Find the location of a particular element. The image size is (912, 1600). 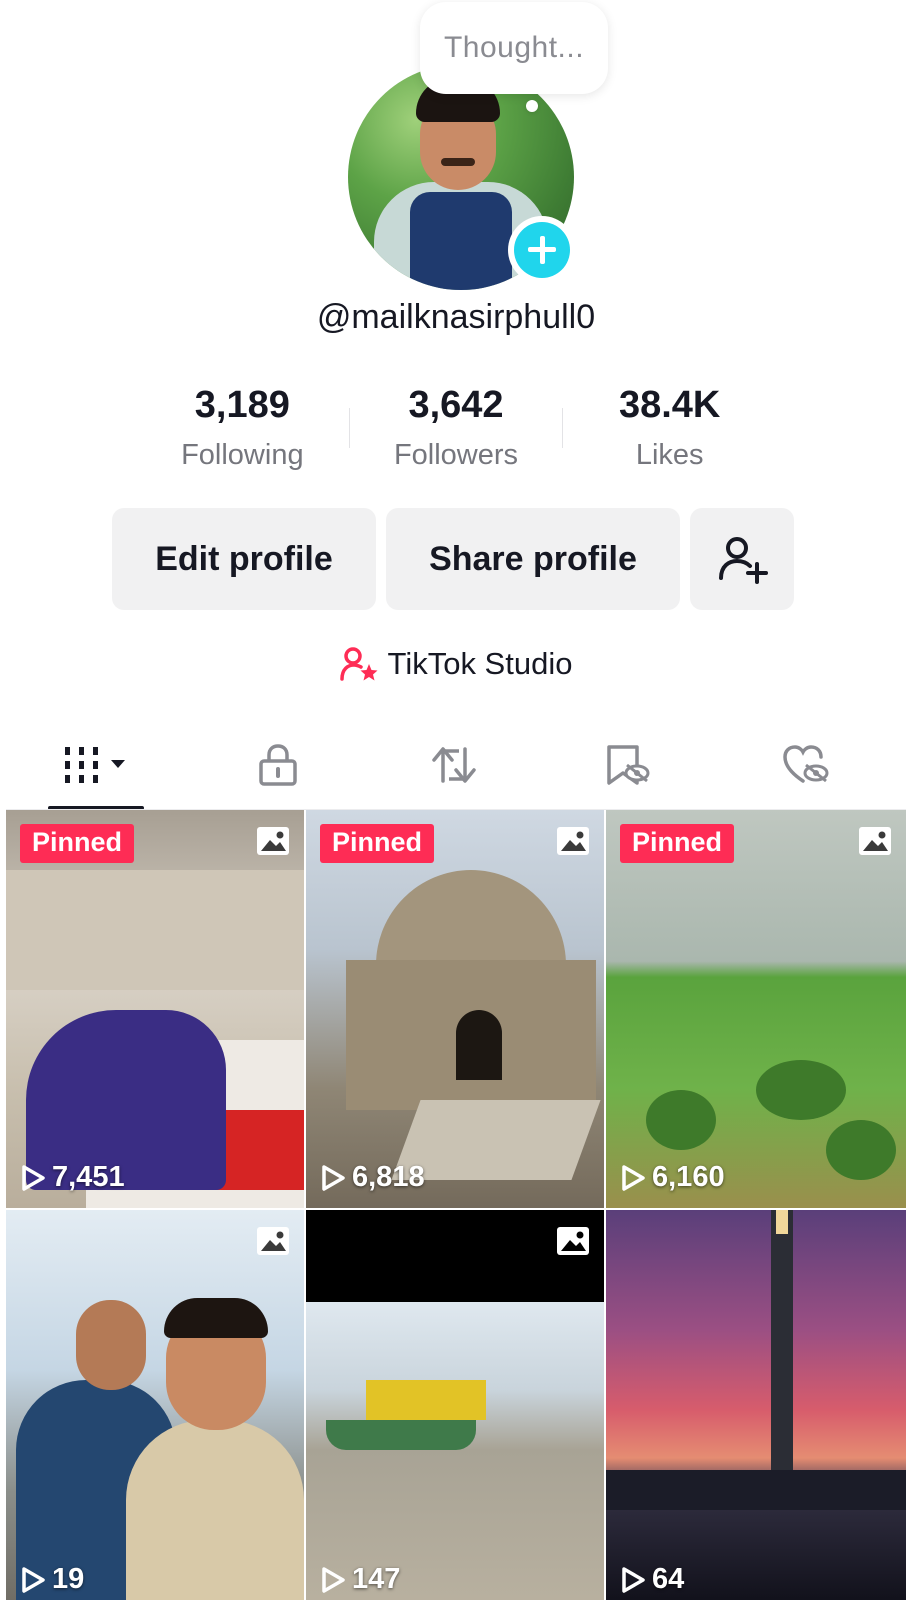

add-friend-button is located at coordinates (742, 559).